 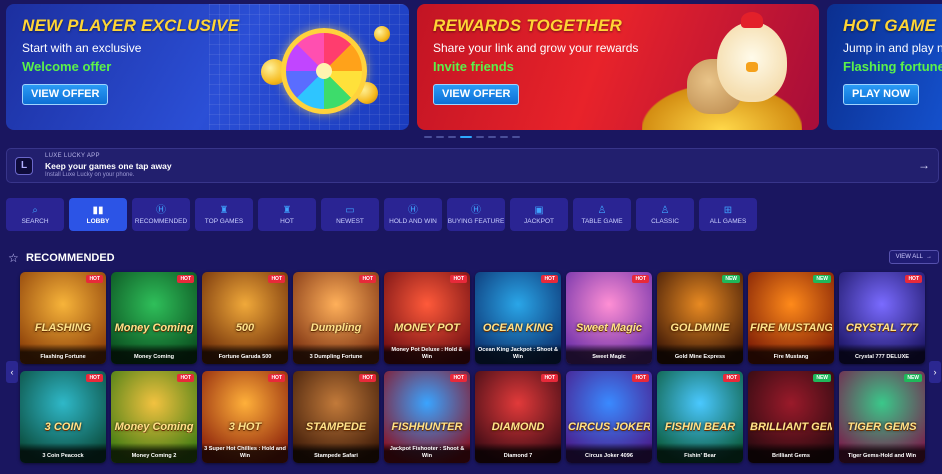 What do you see at coordinates (882, 328) in the screenshot?
I see `game-logo-text: CRYSTAL 777` at bounding box center [882, 328].